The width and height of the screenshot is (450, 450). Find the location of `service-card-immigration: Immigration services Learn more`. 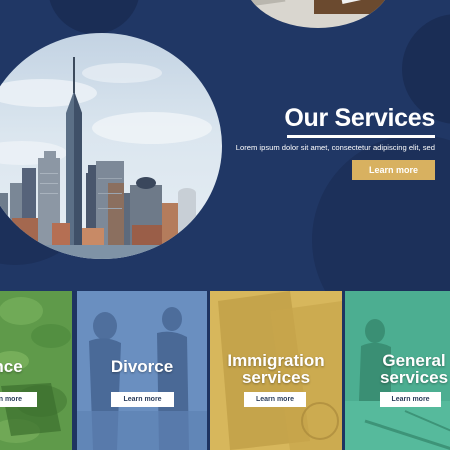

service-card-immigration: Immigration services Learn more is located at coordinates (276, 370).